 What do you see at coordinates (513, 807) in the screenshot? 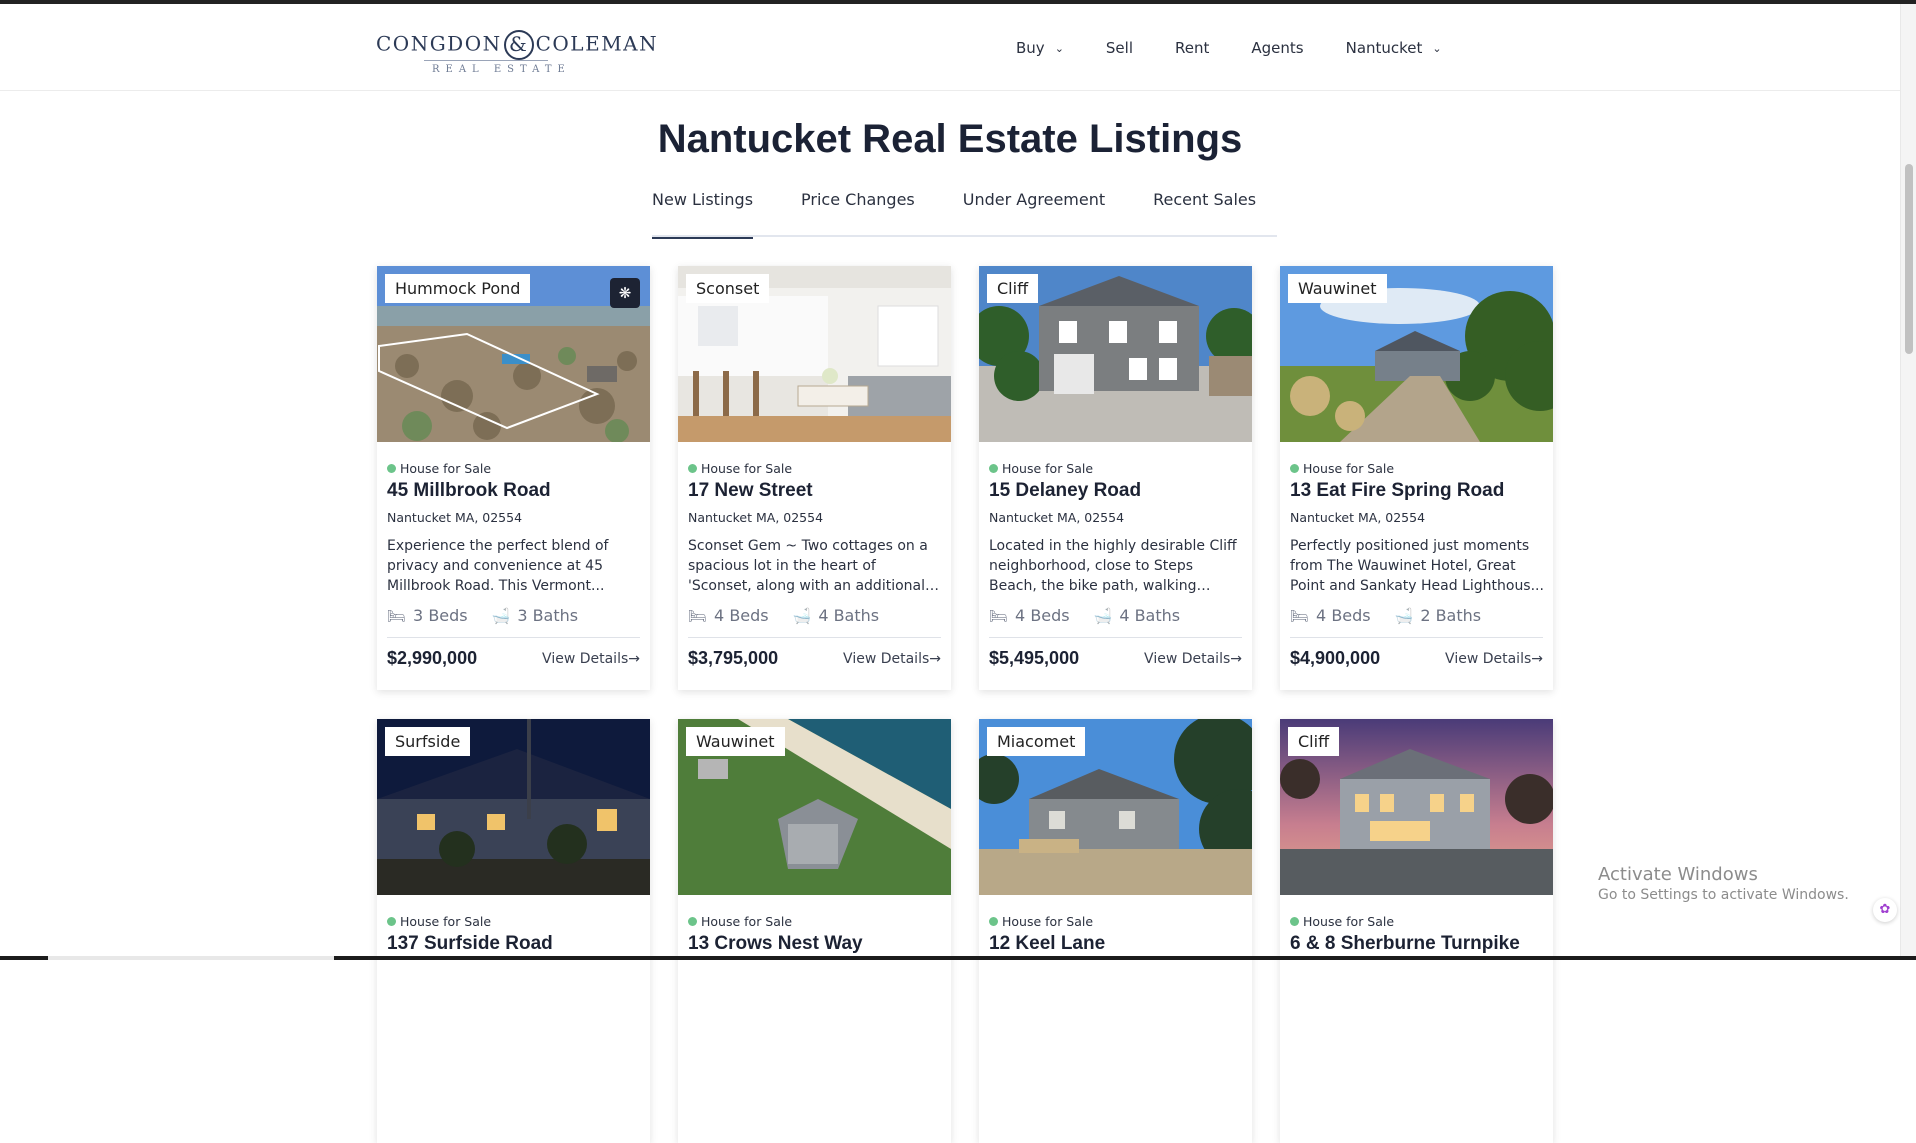
I see `listing-photo: Surfside` at bounding box center [513, 807].